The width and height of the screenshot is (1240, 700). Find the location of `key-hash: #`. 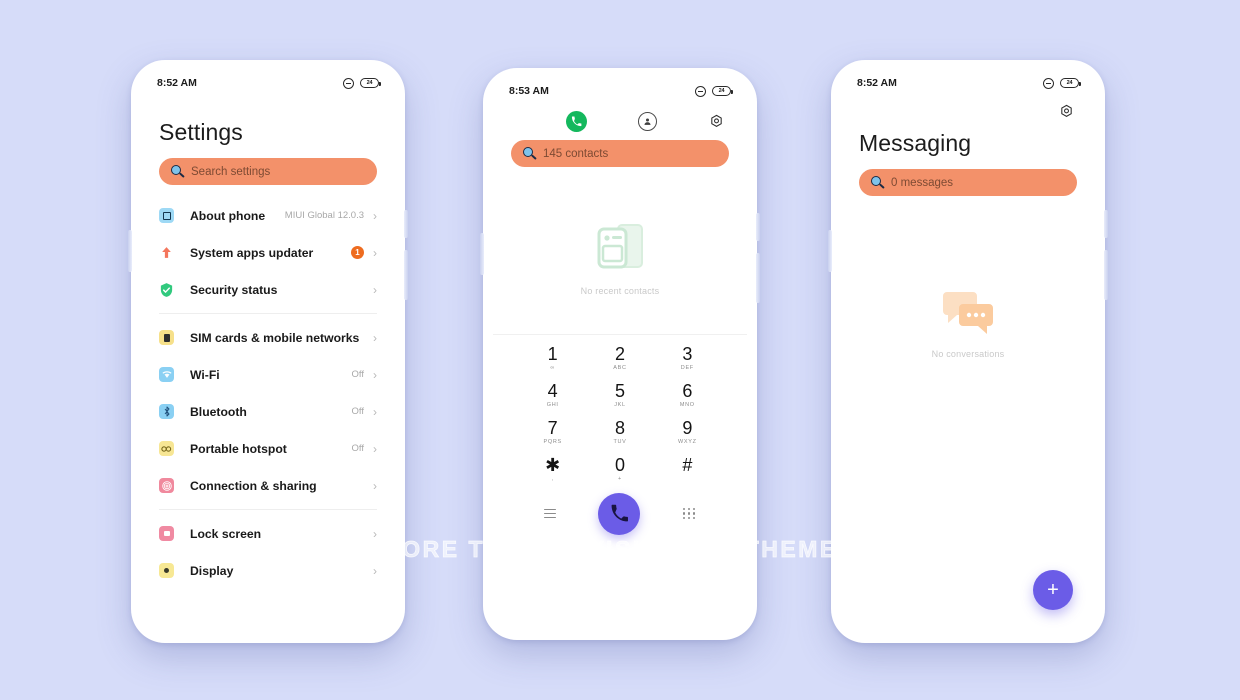

key-hash: # is located at coordinates (687, 468).